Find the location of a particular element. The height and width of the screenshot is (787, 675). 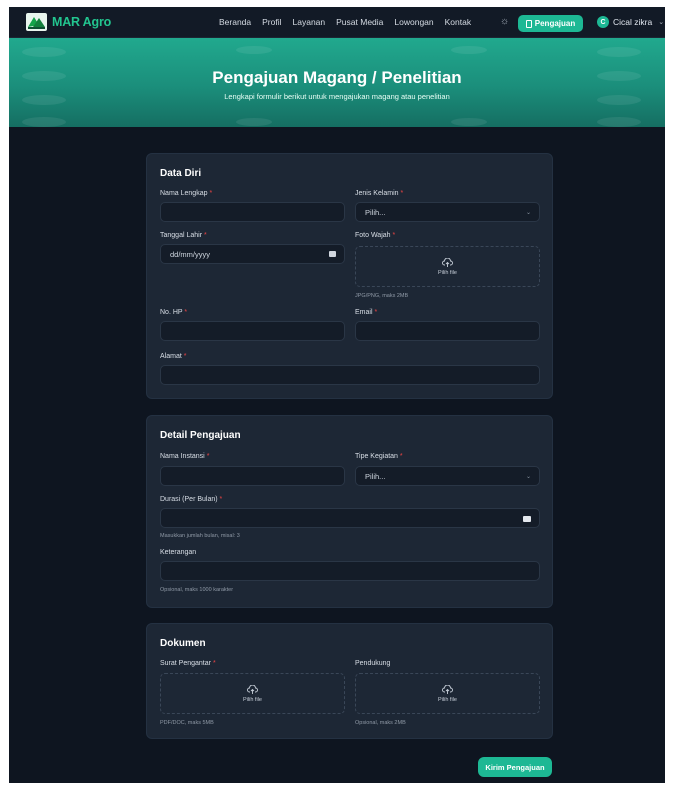

user-menu: C Cical zikra ⌄ is located at coordinates (630, 22).